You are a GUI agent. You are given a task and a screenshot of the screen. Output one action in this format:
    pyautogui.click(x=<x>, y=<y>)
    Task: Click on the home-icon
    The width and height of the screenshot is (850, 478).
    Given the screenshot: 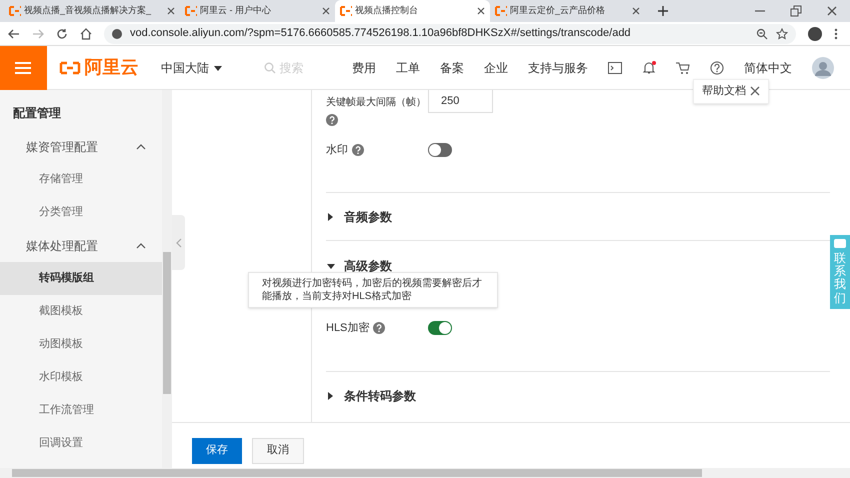 What is the action you would take?
    pyautogui.click(x=86, y=34)
    